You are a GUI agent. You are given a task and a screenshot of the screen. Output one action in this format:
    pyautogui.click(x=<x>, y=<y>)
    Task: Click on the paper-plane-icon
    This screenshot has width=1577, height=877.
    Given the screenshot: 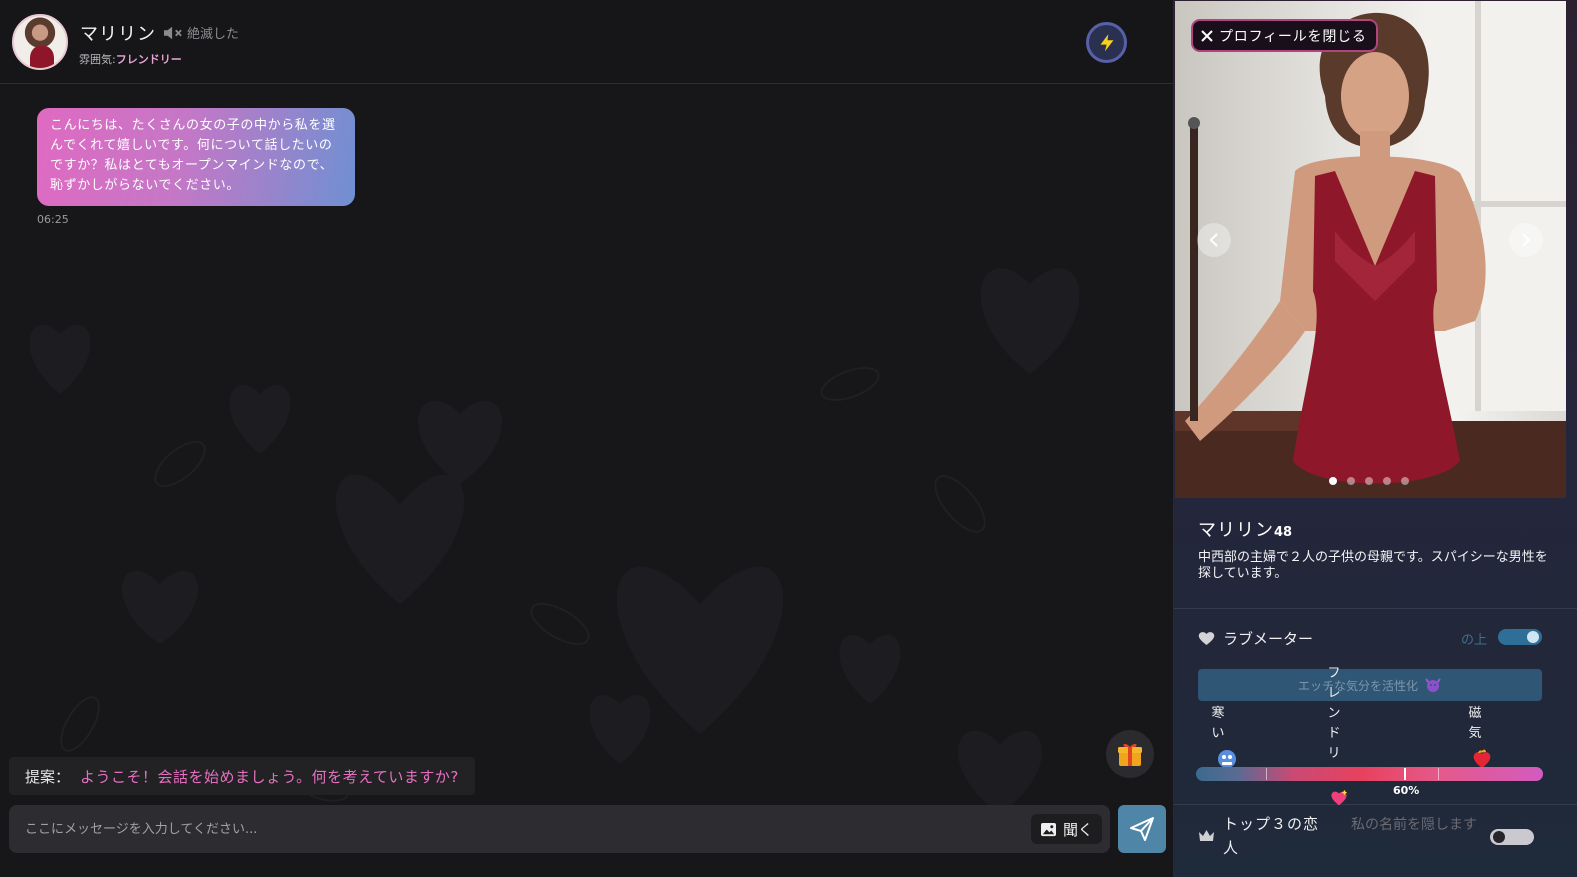 What is the action you would take?
    pyautogui.click(x=1142, y=829)
    